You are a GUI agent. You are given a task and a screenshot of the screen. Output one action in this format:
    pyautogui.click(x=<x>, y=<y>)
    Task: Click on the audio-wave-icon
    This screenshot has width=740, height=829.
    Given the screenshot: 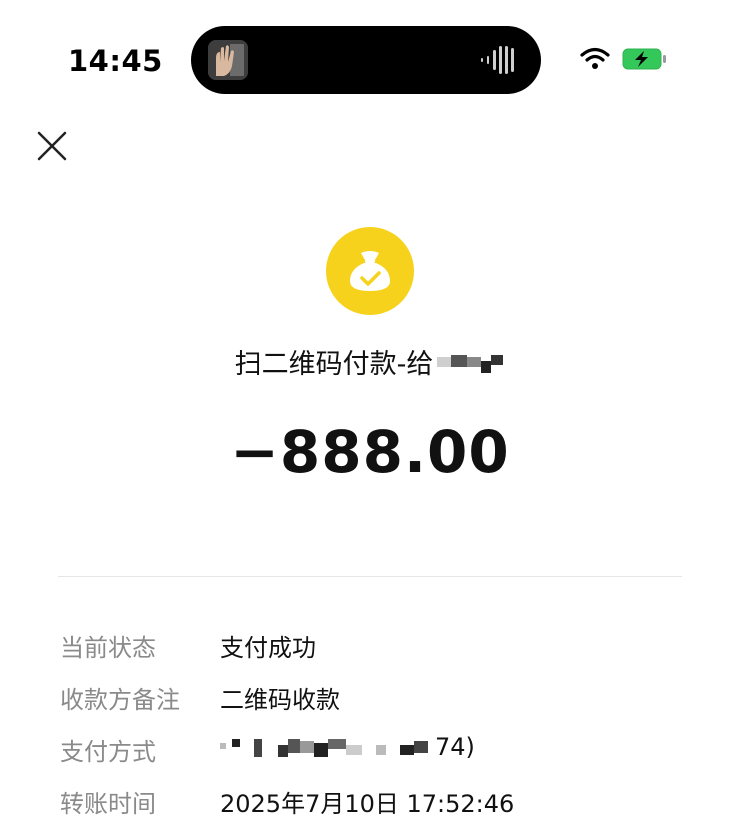 What is the action you would take?
    pyautogui.click(x=497, y=60)
    